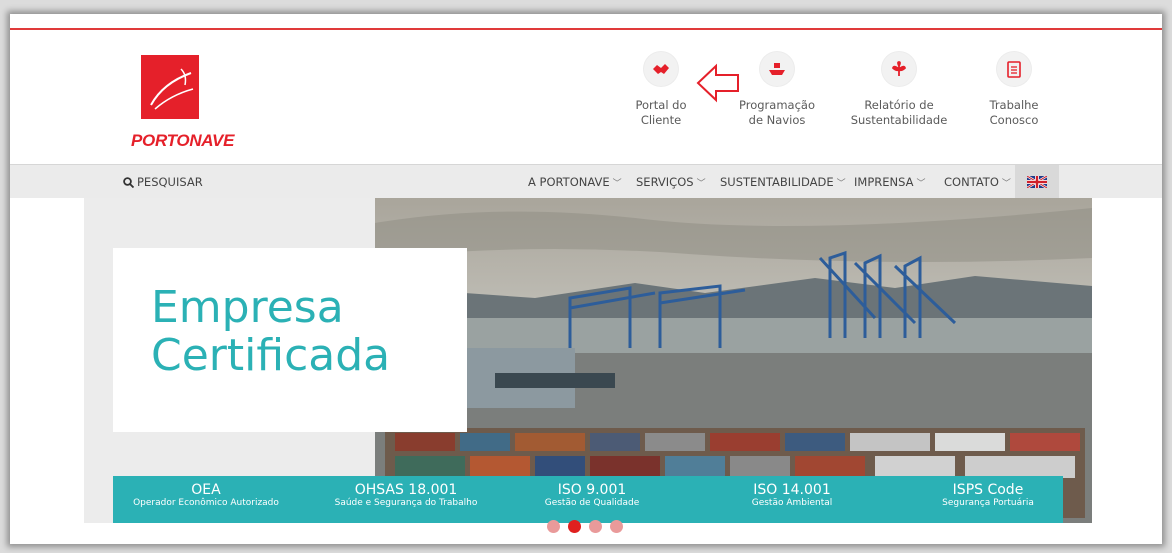  I want to click on uk-flag-icon, so click(1037, 182).